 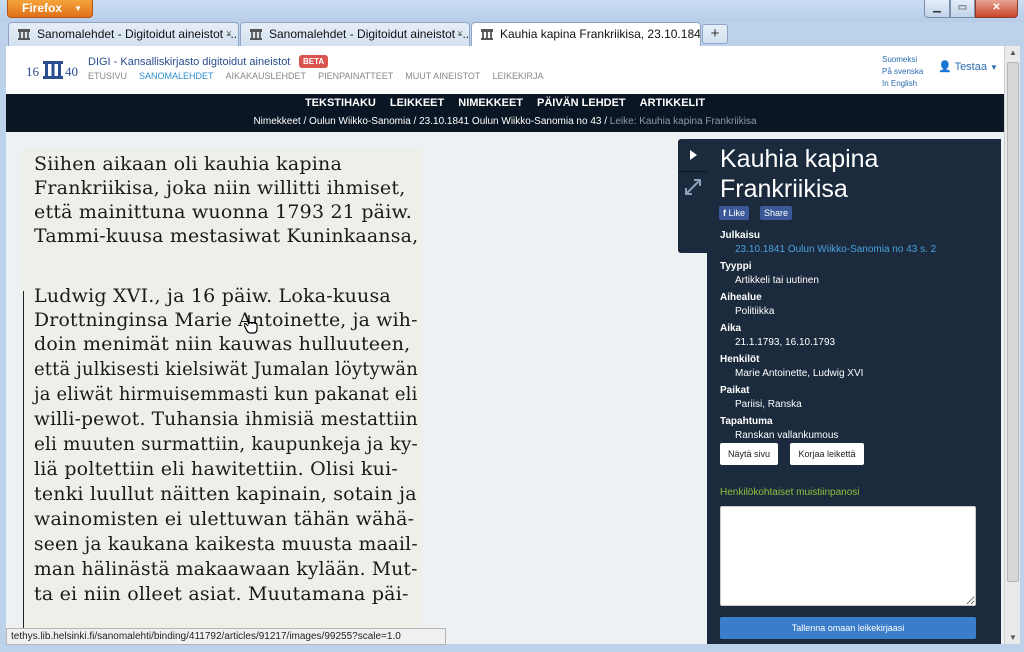 What do you see at coordinates (107, 76) in the screenshot?
I see `nav-etusivu: ETUSIVU` at bounding box center [107, 76].